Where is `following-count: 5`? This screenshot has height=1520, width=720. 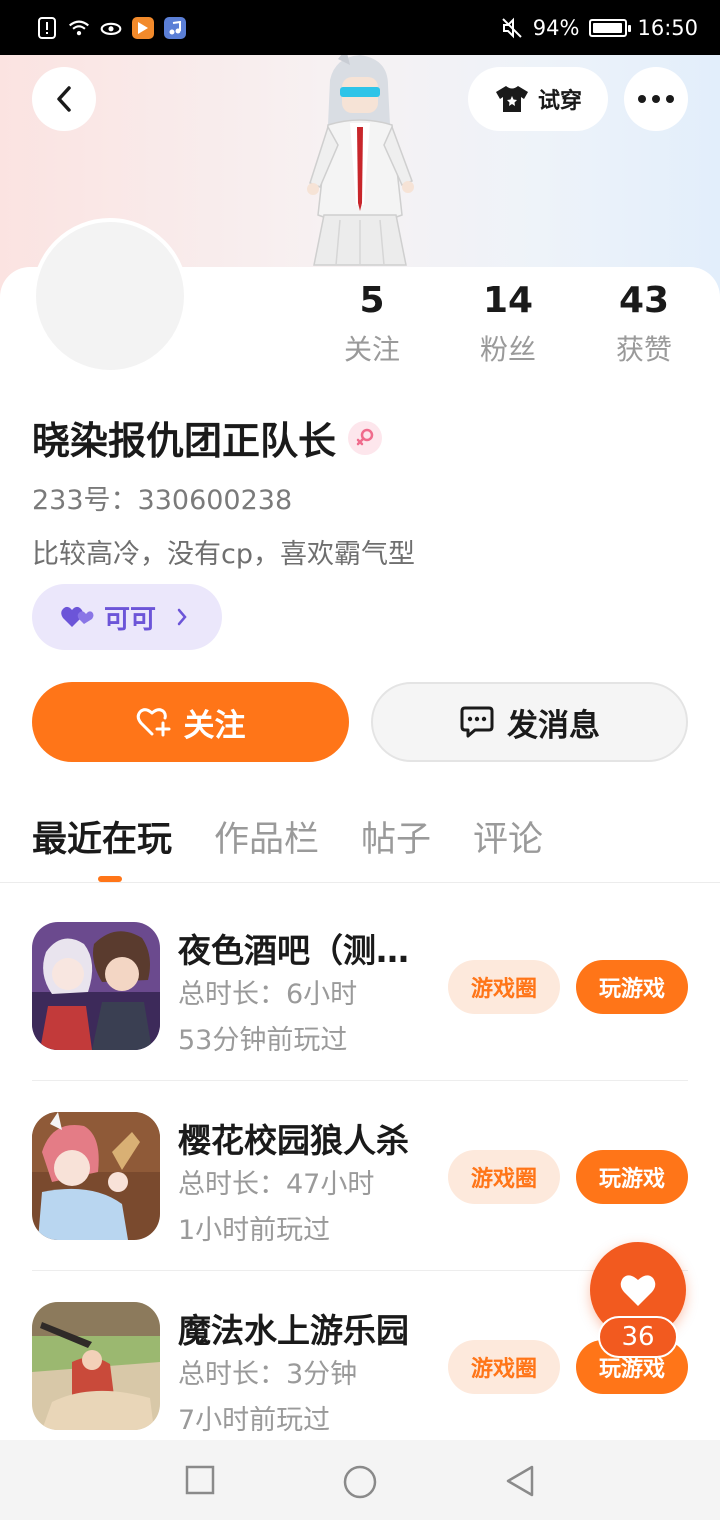 following-count: 5 is located at coordinates (372, 300).